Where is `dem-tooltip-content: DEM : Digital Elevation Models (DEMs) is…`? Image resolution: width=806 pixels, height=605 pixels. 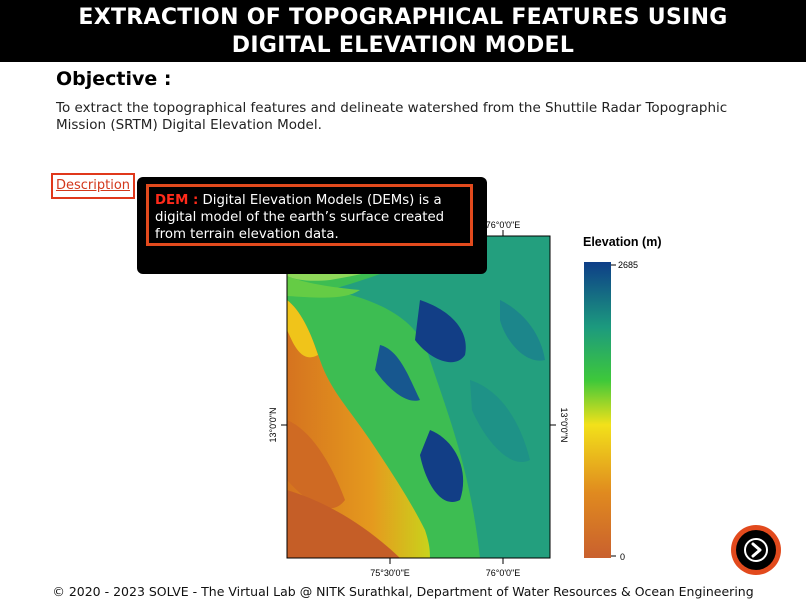 dem-tooltip-content: DEM : Digital Elevation Models (DEMs) is… is located at coordinates (309, 215).